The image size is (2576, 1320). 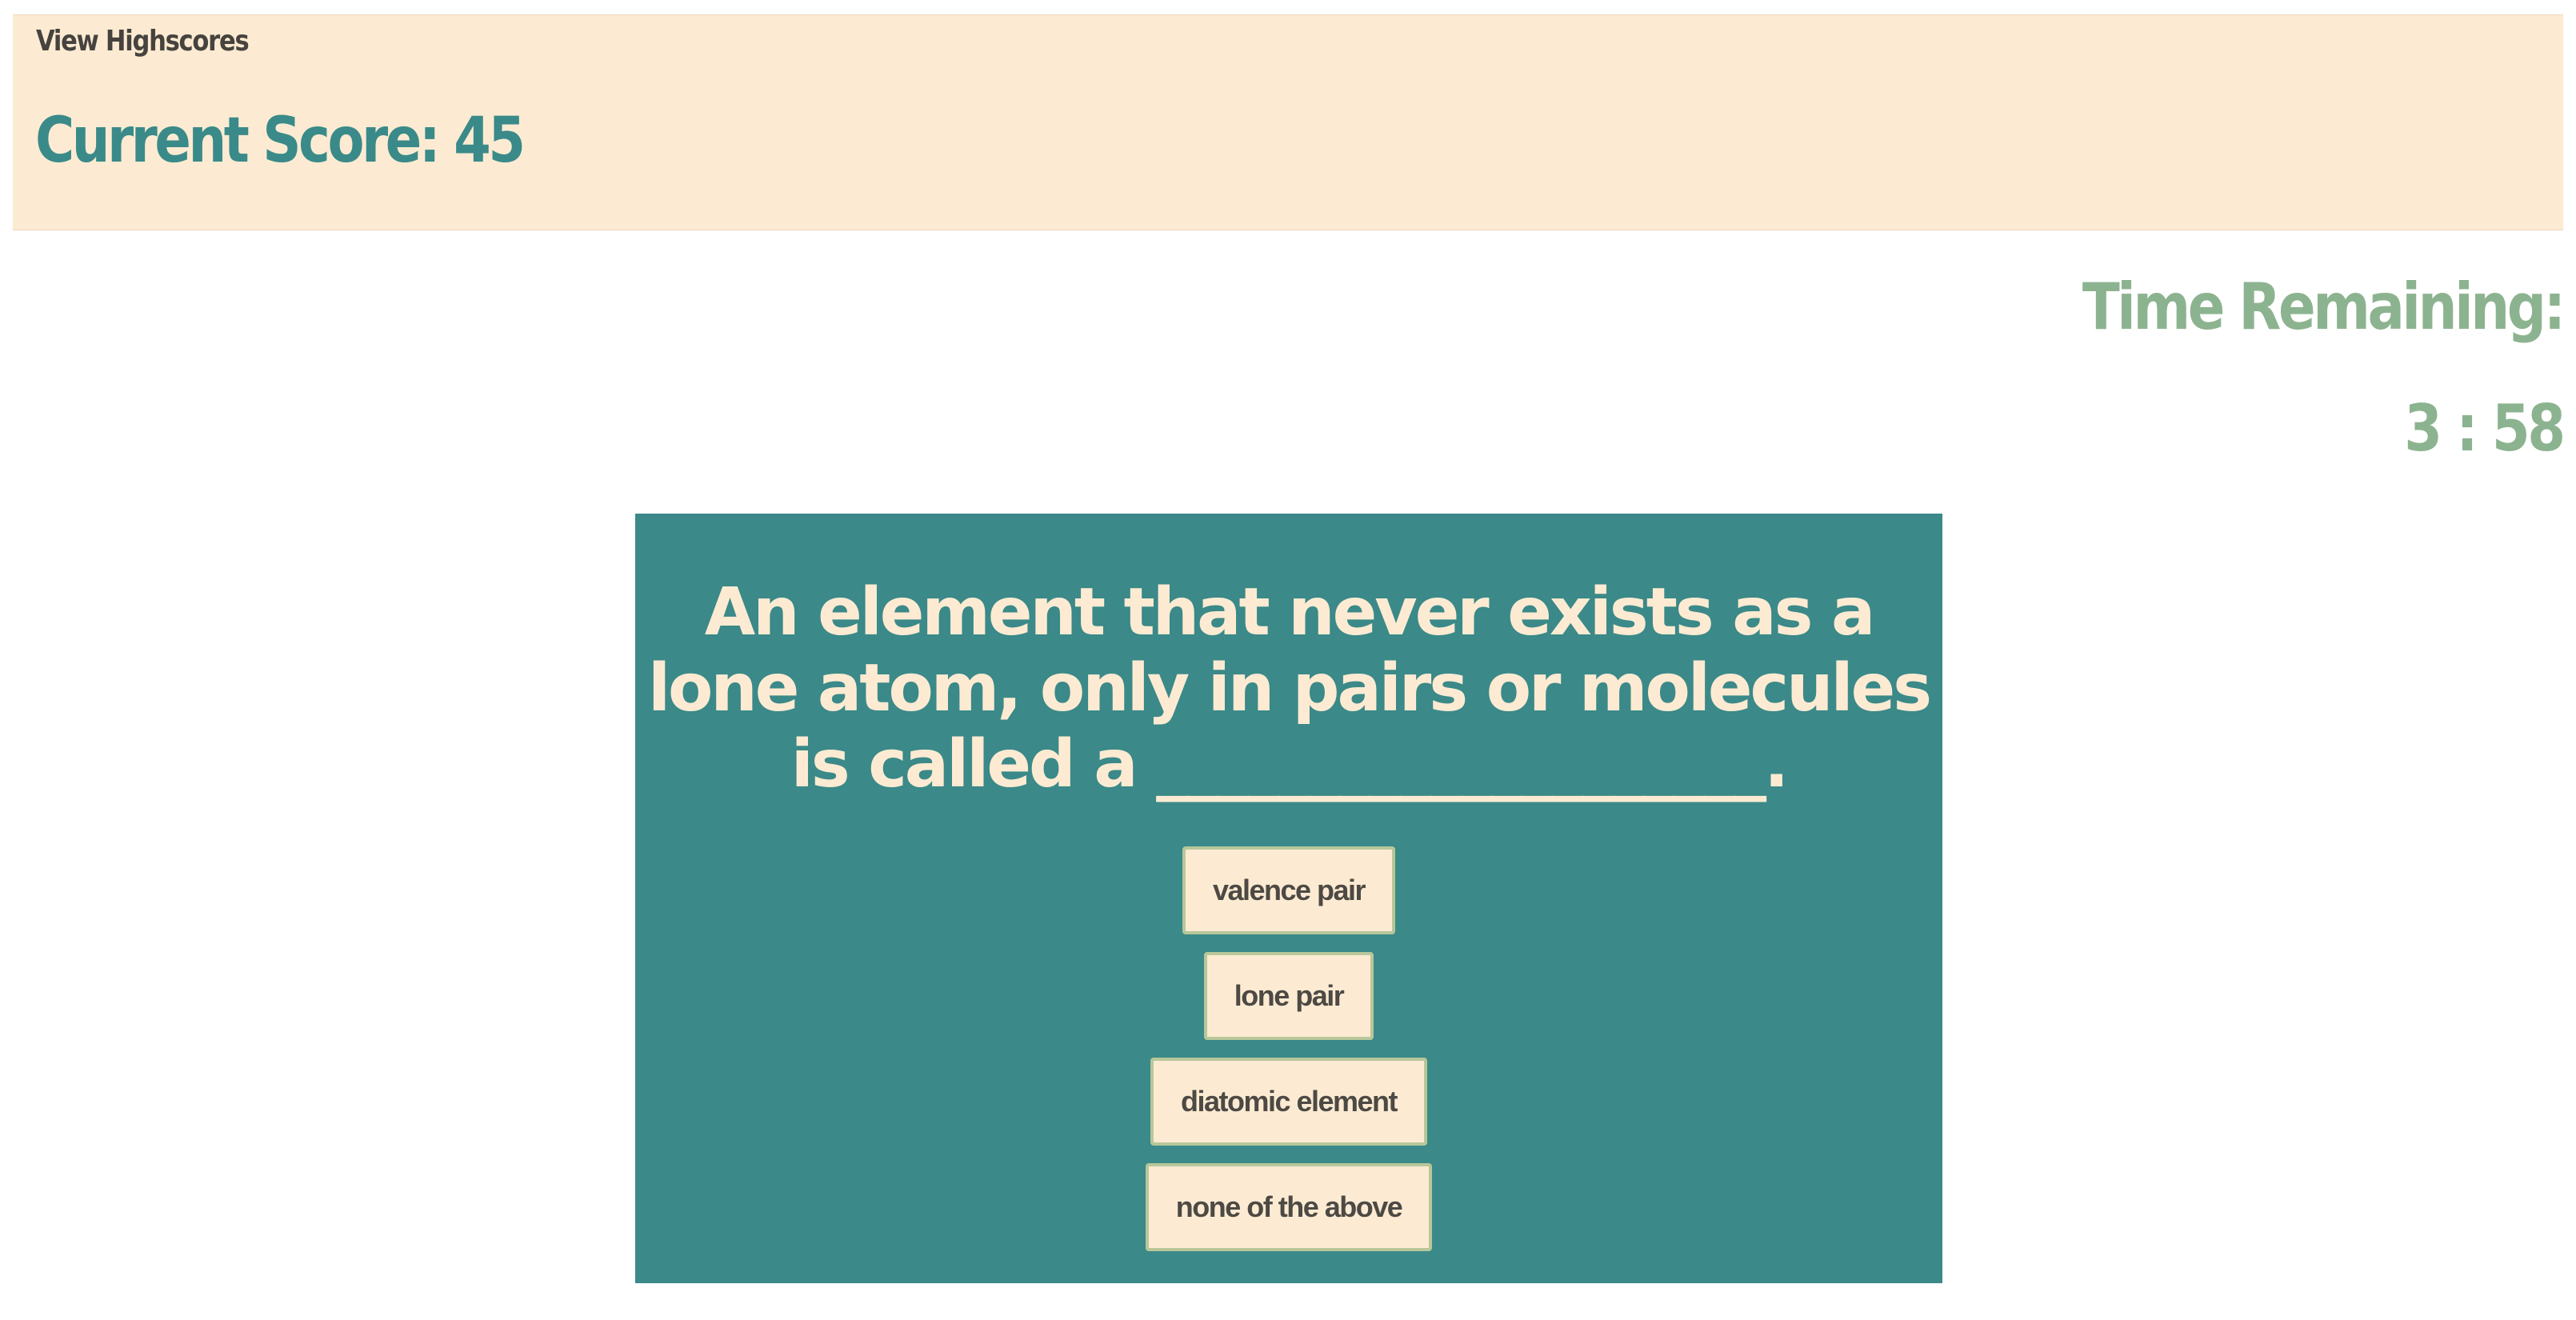 I want to click on current-score: Current Score: 45, so click(x=280, y=141).